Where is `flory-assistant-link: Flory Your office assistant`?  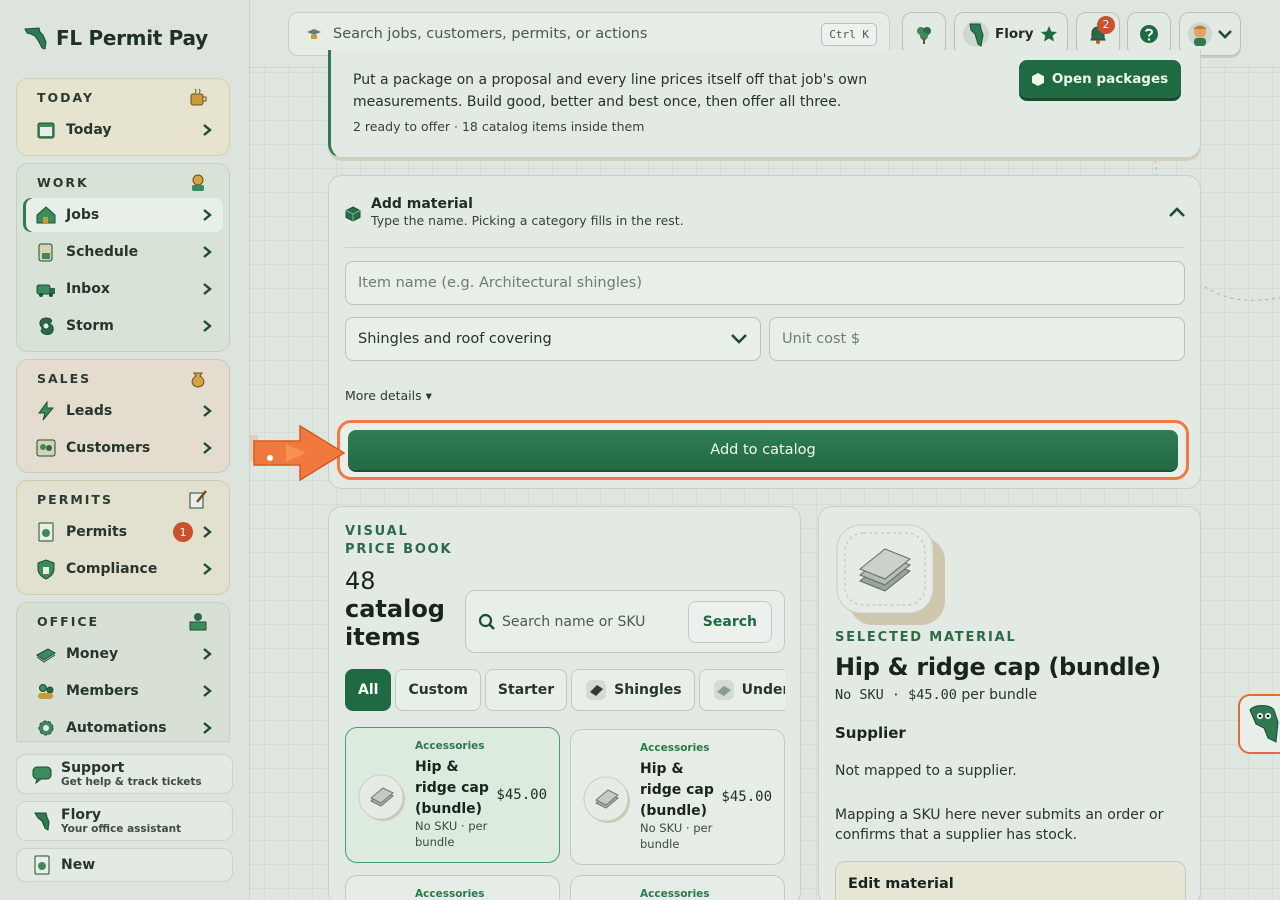 flory-assistant-link: Flory Your office assistant is located at coordinates (124, 821).